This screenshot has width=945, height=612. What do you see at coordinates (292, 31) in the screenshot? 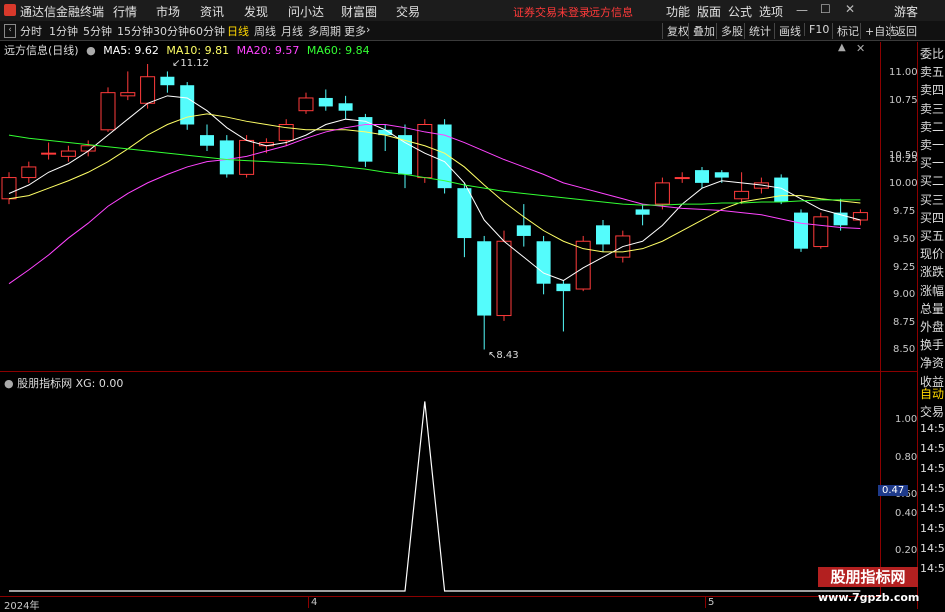
I see `period-monthly: 月线` at bounding box center [292, 31].